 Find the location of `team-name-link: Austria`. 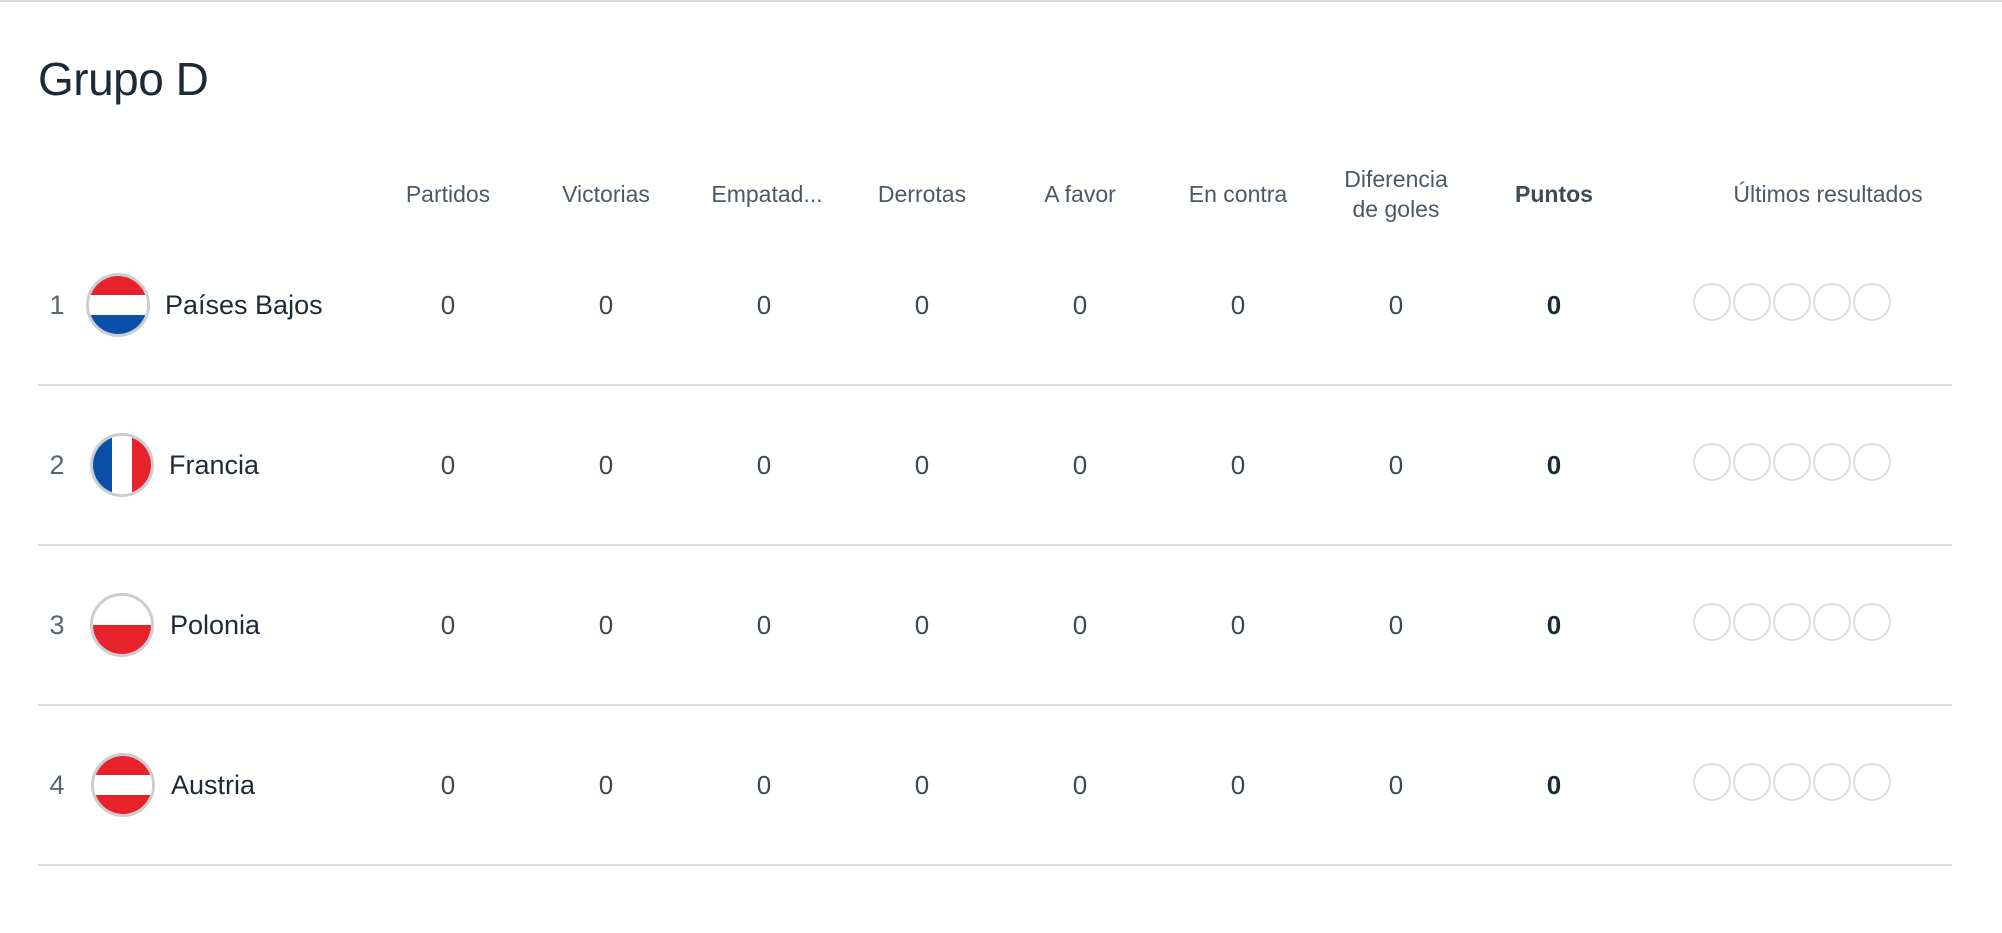

team-name-link: Austria is located at coordinates (213, 785).